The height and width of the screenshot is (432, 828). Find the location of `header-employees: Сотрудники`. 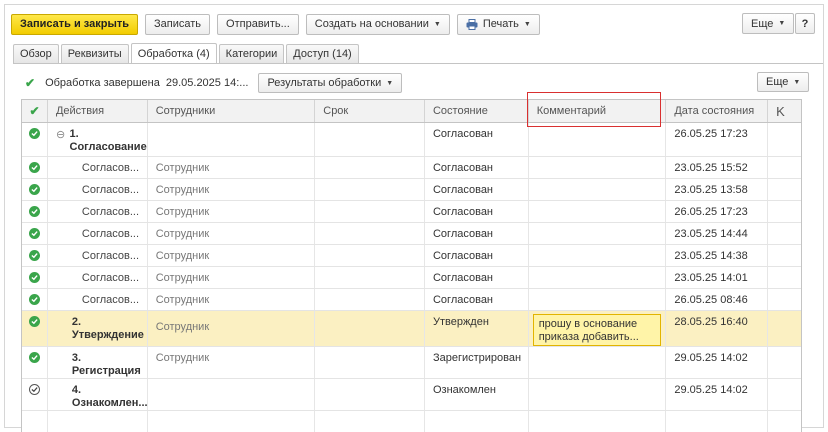

header-employees: Сотрудники is located at coordinates (232, 111).